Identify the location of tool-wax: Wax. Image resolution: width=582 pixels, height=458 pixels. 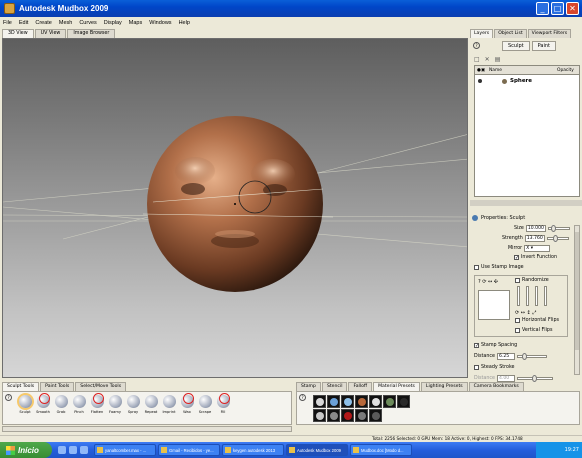
(187, 408).